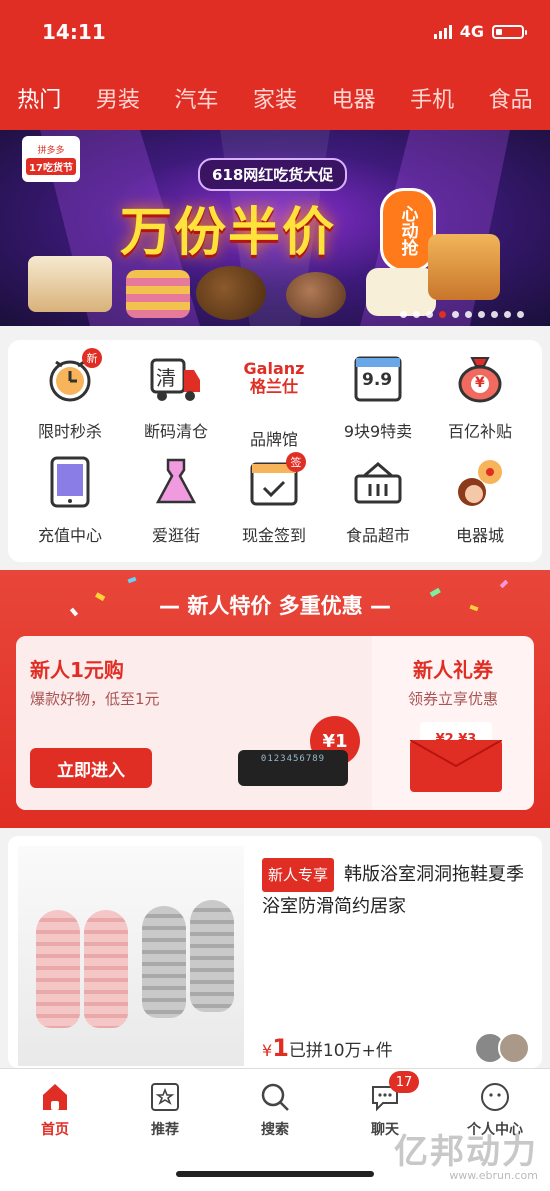 Image resolution: width=550 pixels, height=1191 pixels. Describe the element at coordinates (396, 890) in the screenshot. I see `product-title: 新人专享 韩版浴室洞洞拖鞋夏季浴室防滑简约居家` at that location.